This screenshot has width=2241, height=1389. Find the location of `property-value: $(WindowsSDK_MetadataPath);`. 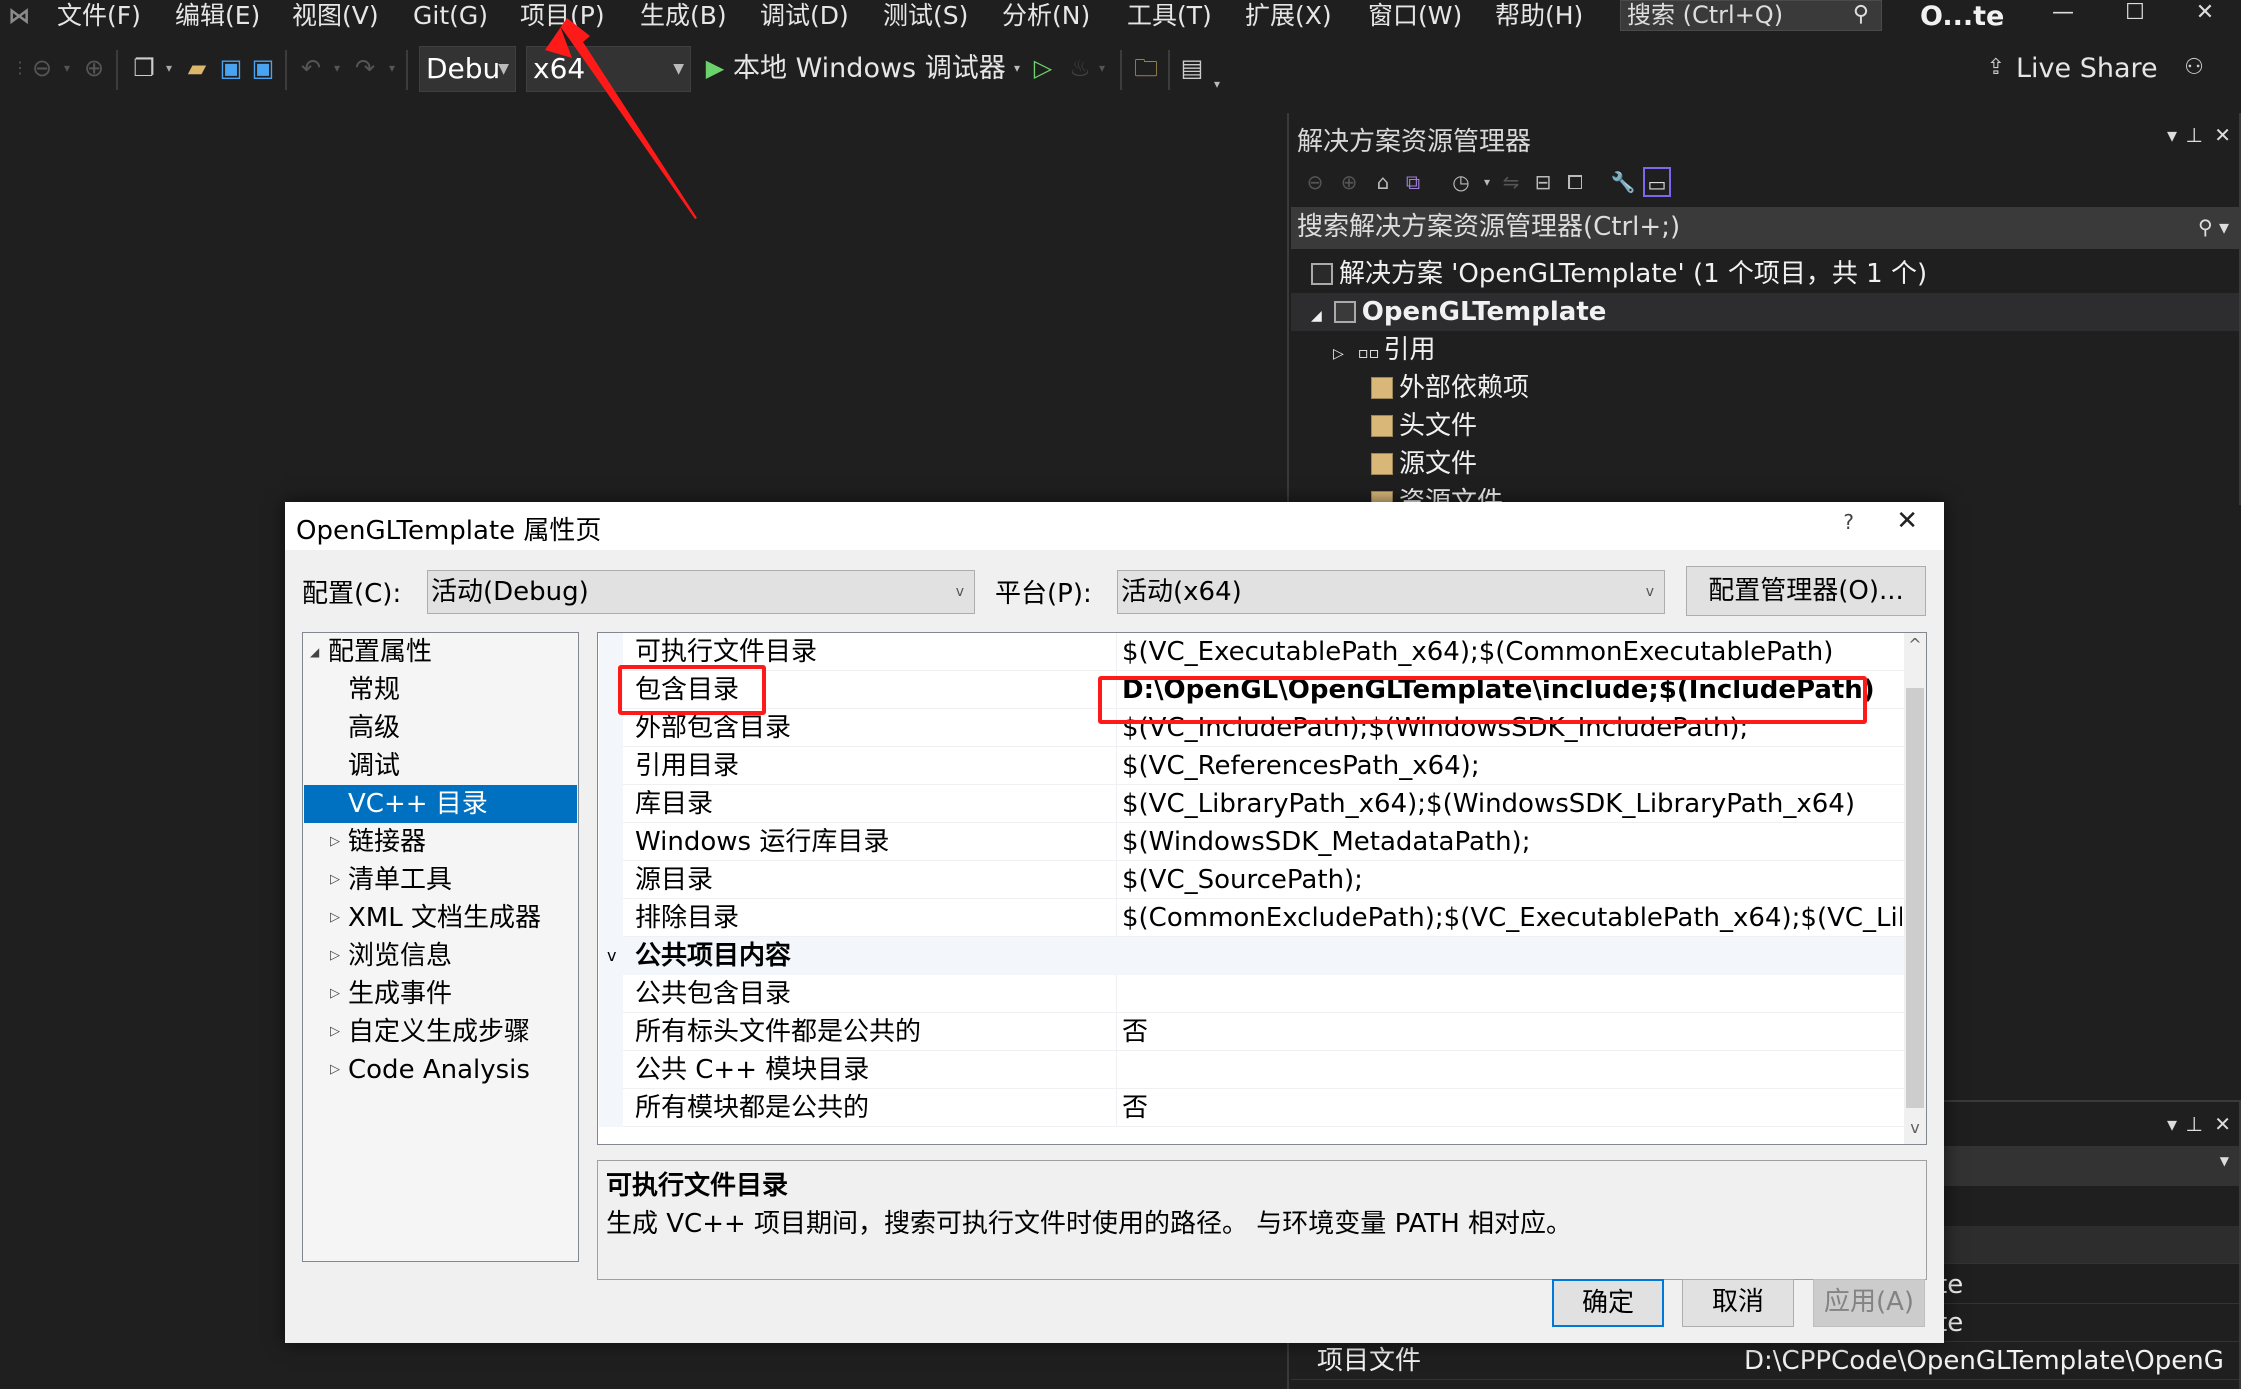

property-value: $(WindowsSDK_MetadataPath); is located at coordinates (1512, 842).